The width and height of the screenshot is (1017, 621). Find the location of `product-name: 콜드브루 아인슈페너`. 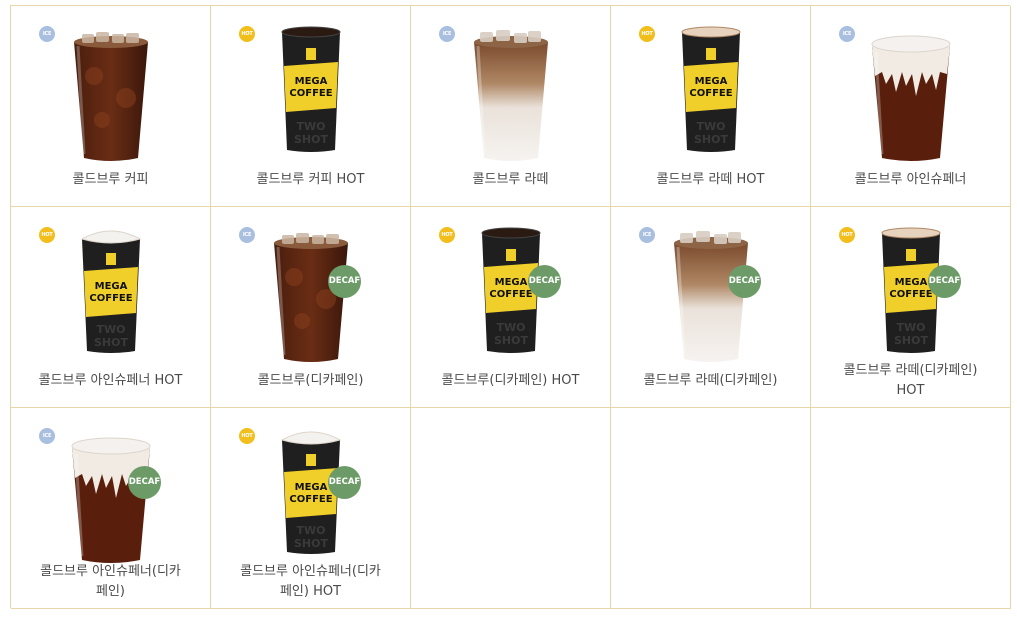

product-name: 콜드브루 아인슈페너 is located at coordinates (910, 180).